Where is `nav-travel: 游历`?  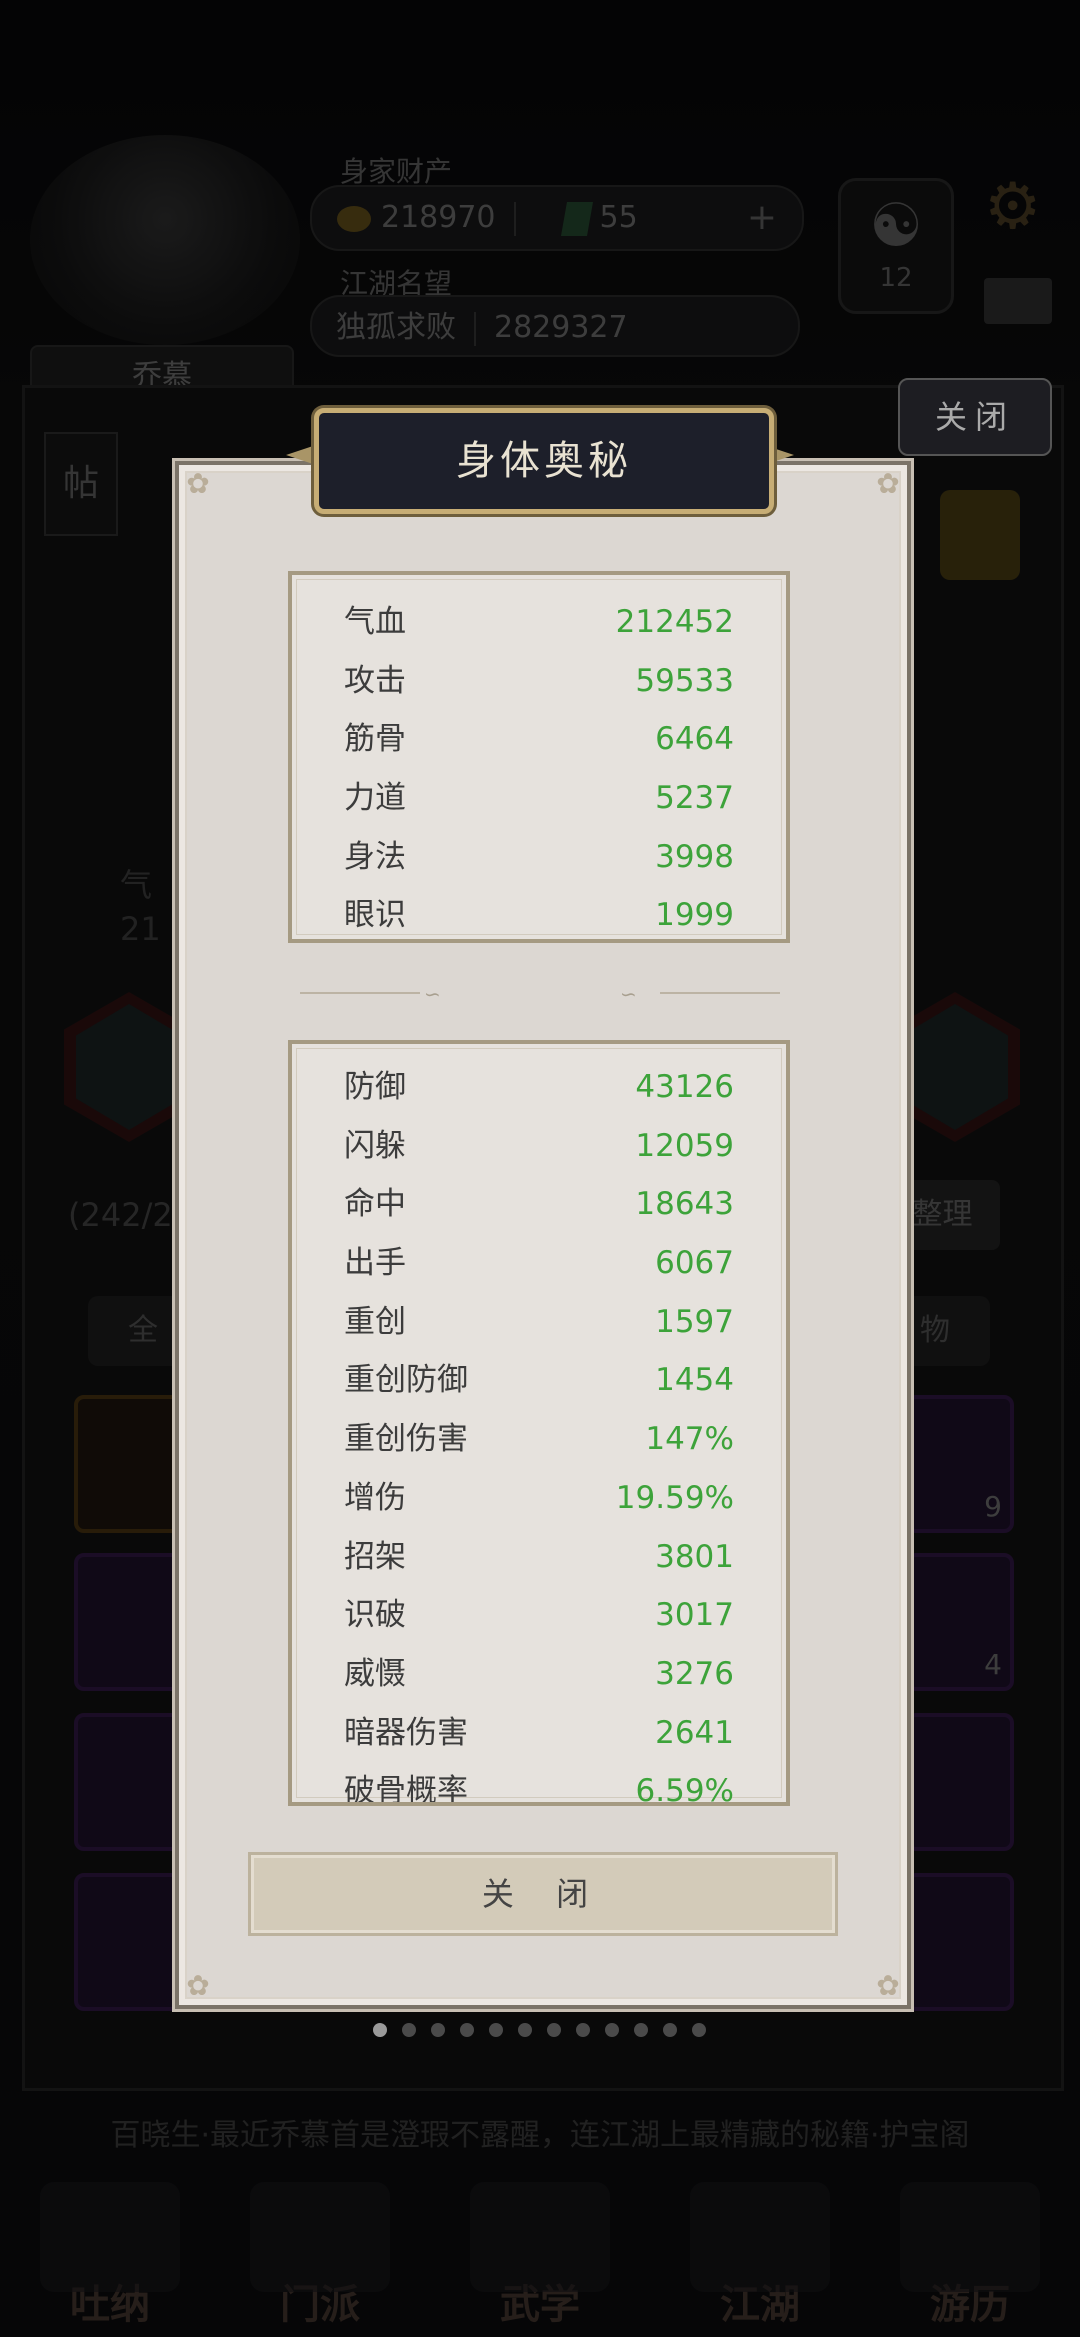 nav-travel: 游历 is located at coordinates (970, 2257).